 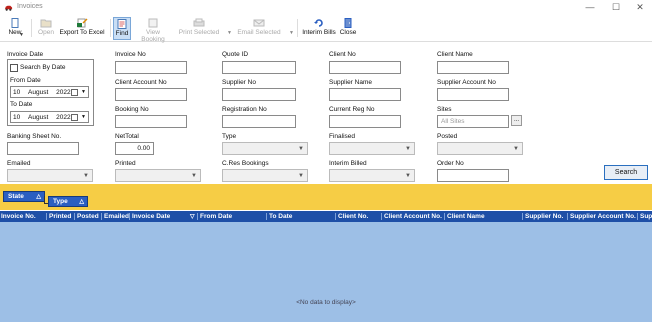 I want to click on email-icon, so click(x=259, y=23).